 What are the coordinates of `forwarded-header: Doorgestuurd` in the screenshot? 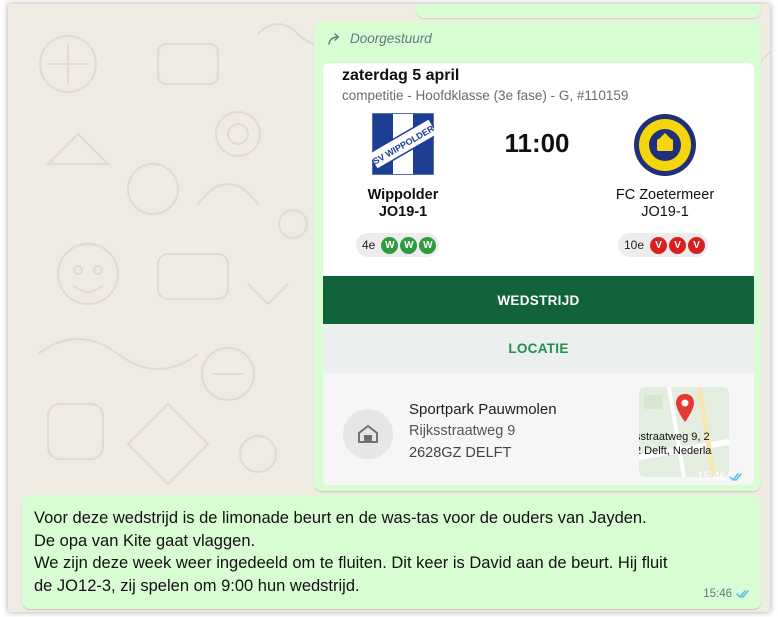 It's located at (380, 38).